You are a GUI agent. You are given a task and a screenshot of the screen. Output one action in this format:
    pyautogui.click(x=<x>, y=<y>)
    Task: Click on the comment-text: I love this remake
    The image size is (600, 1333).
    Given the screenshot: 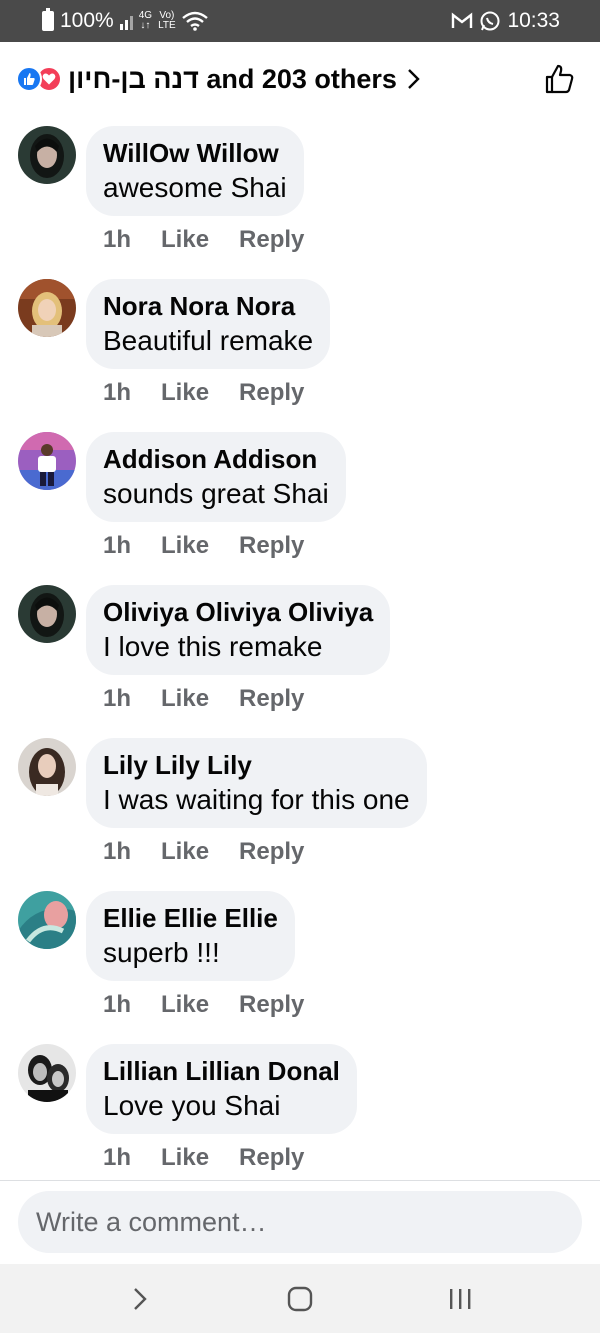 What is the action you would take?
    pyautogui.click(x=213, y=646)
    